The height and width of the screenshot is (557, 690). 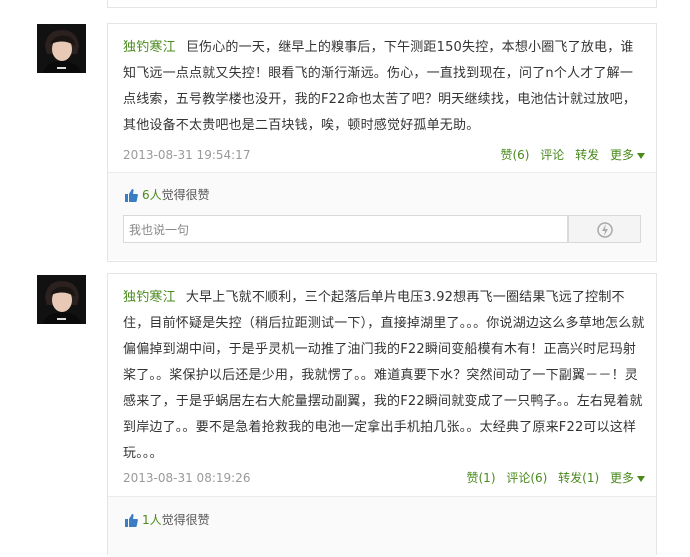 I want to click on comment-date: 2013-08-31 19:54:17, so click(x=187, y=155).